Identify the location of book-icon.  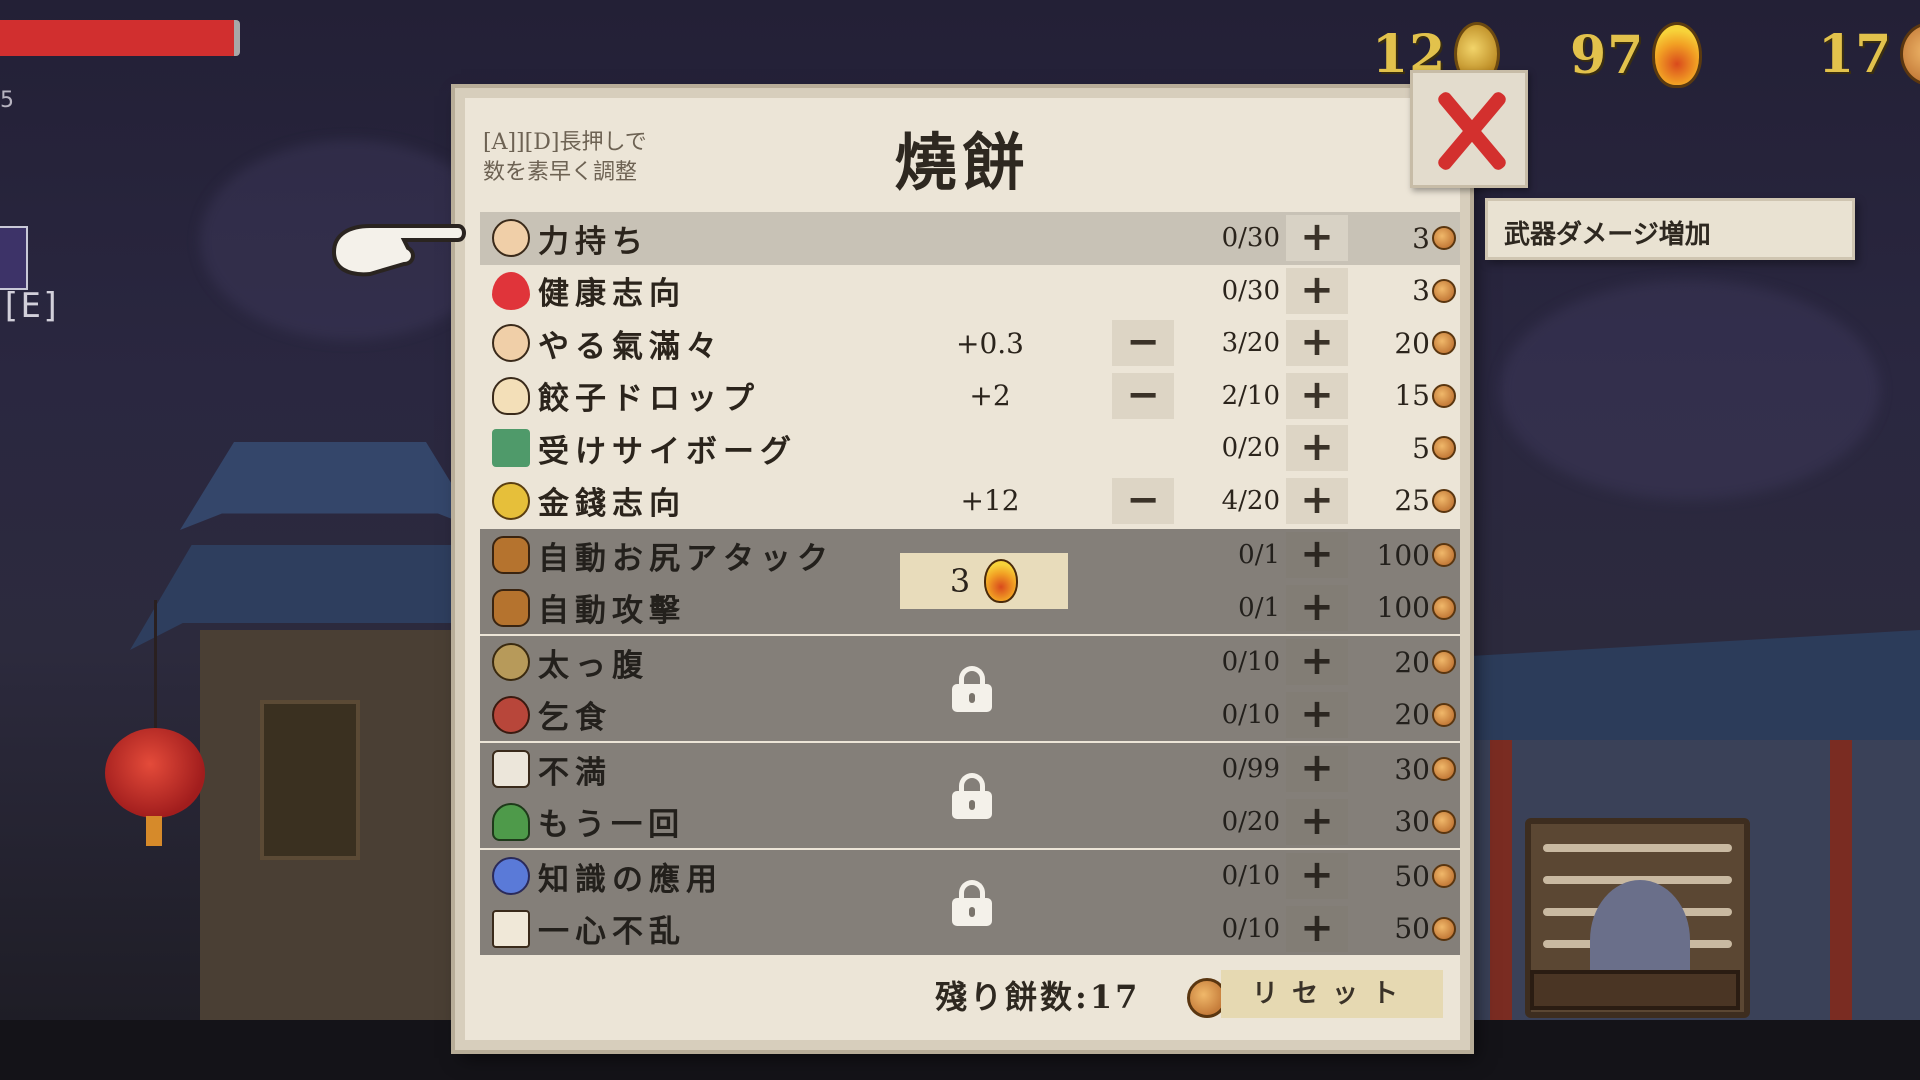
(511, 448).